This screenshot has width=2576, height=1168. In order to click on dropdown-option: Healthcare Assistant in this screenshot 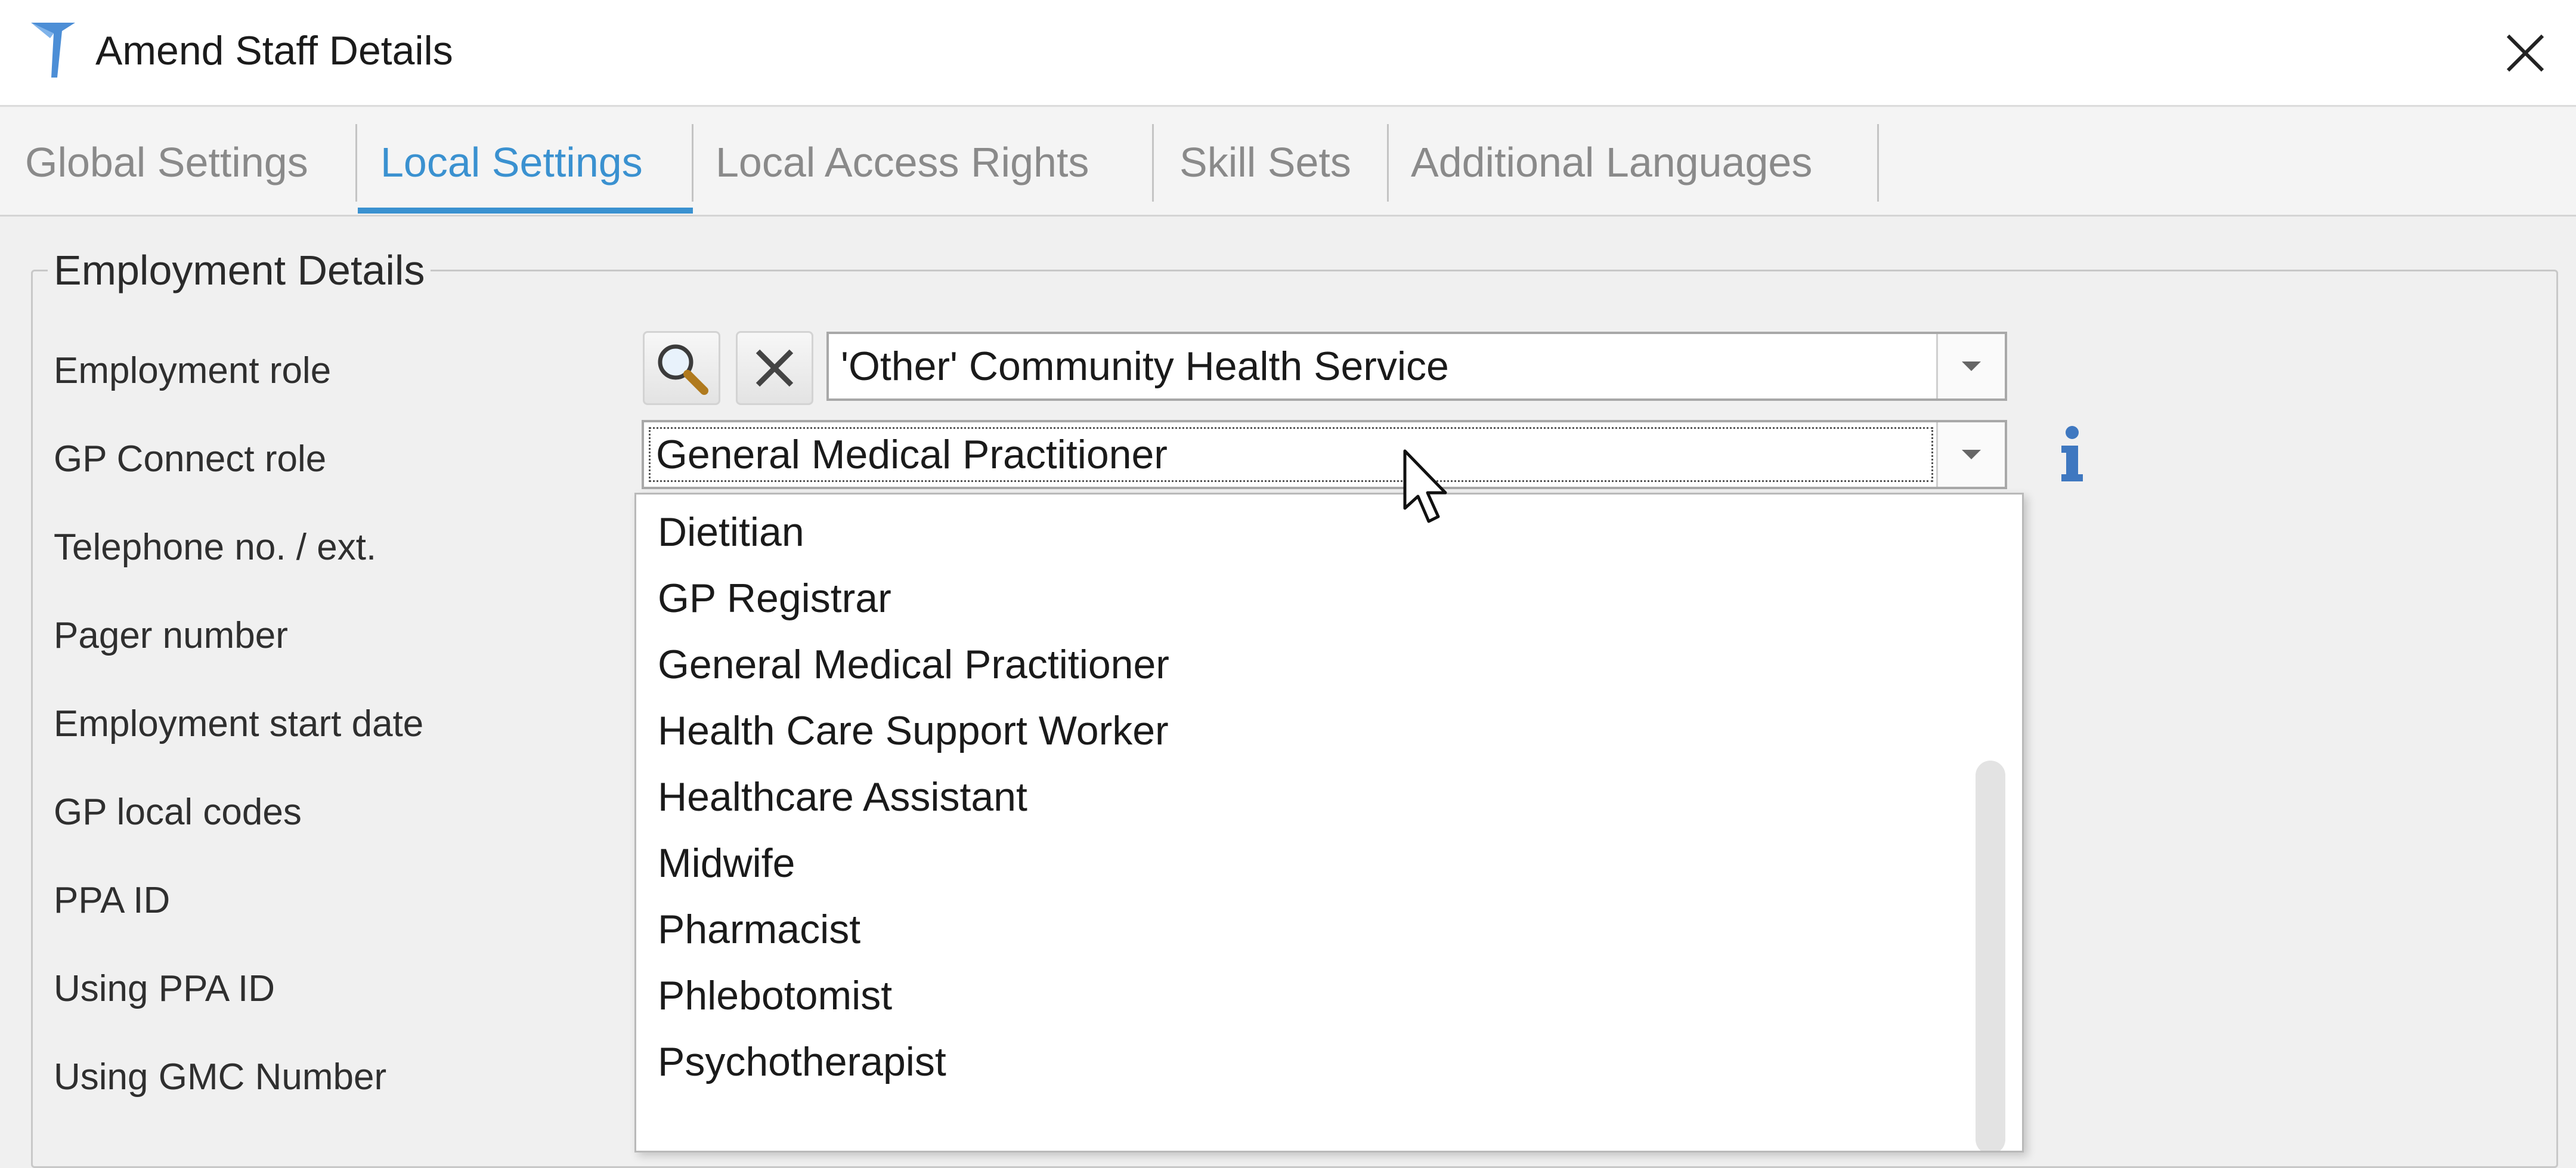, I will do `click(843, 797)`.